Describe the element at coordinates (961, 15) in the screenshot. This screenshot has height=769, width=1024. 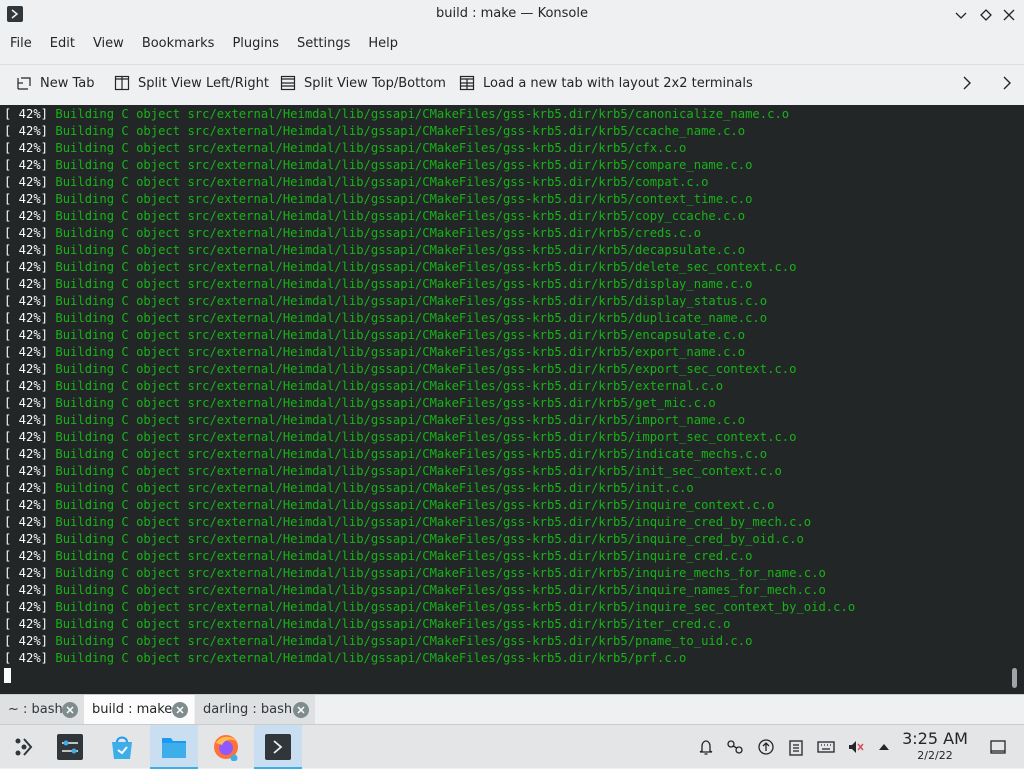
I see `minimize-button` at that location.